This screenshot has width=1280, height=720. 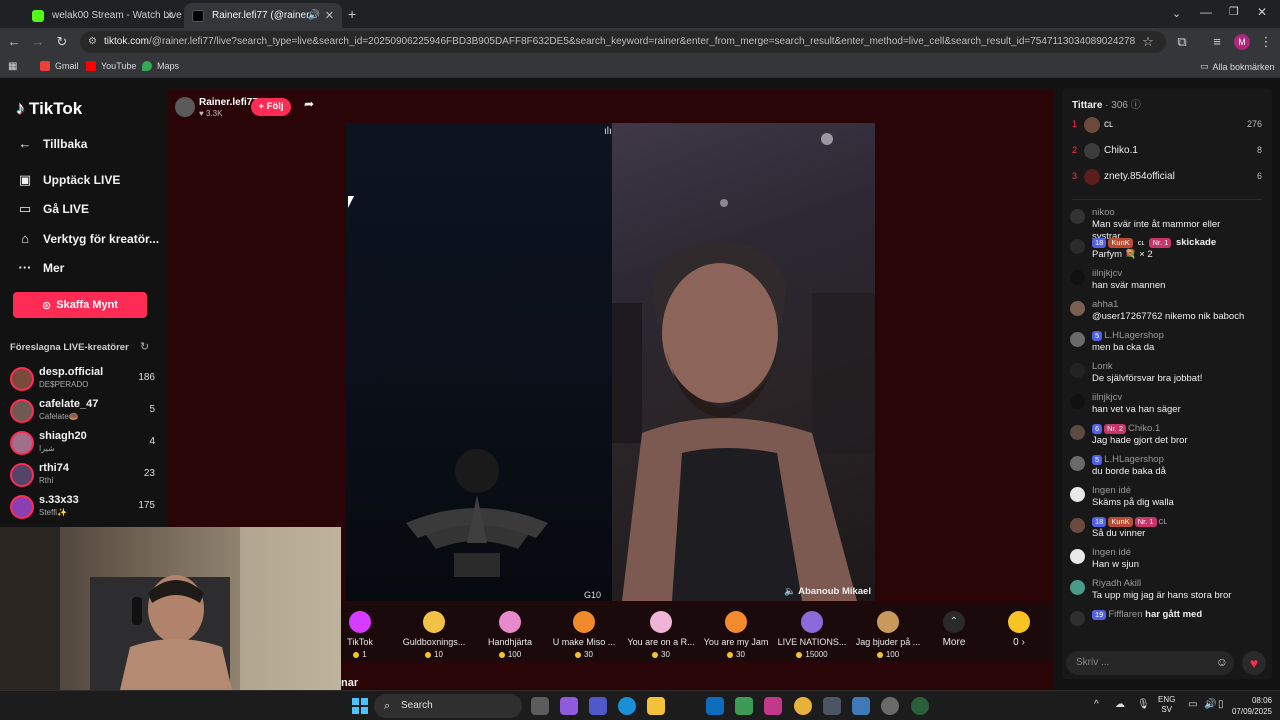 What do you see at coordinates (448, 706) in the screenshot?
I see `taskbar-search: ⌕ Search` at bounding box center [448, 706].